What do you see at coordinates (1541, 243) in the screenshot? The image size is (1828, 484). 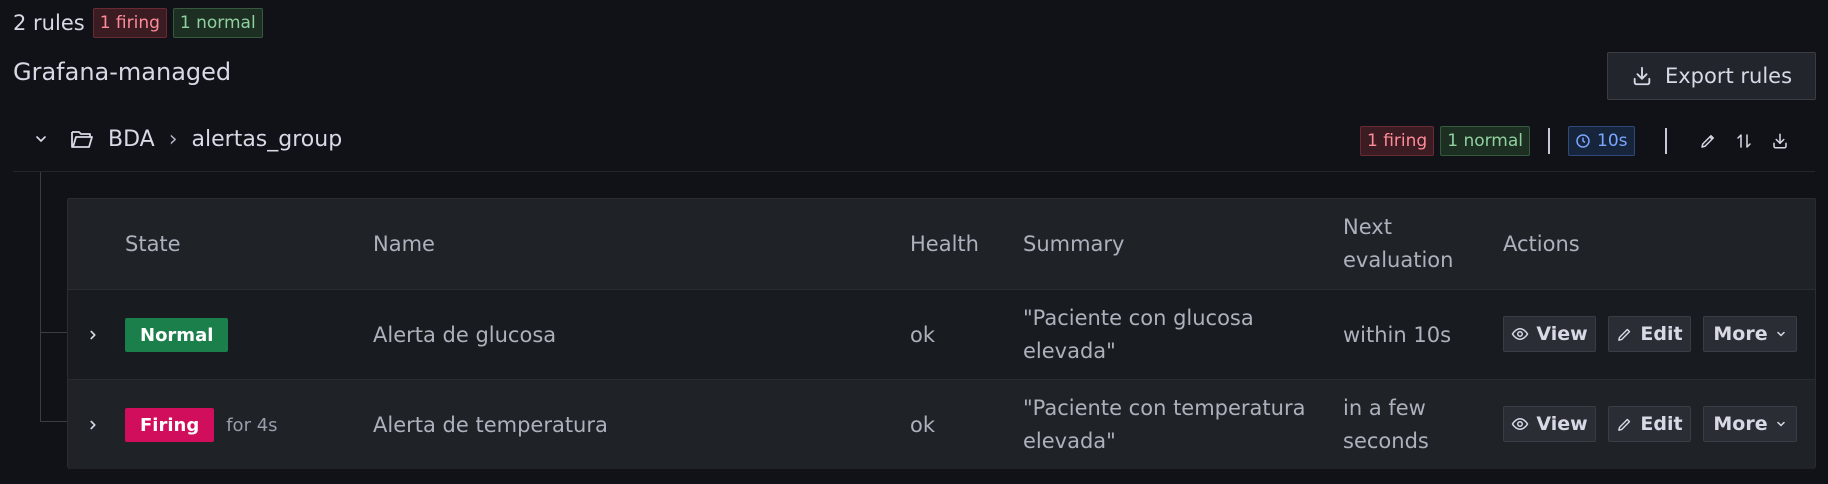 I see `header-actions: Actions` at bounding box center [1541, 243].